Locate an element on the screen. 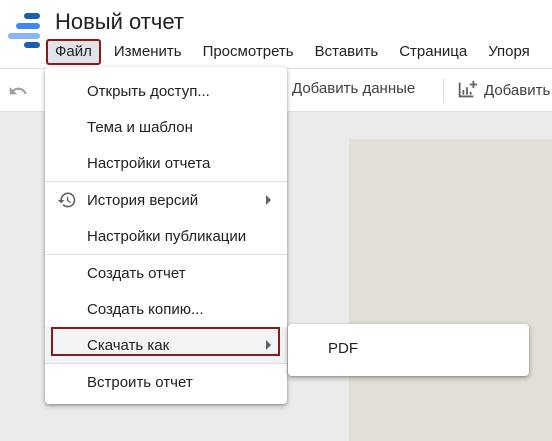 This screenshot has height=441, width=552. menu-view: Просмотреть is located at coordinates (248, 52).